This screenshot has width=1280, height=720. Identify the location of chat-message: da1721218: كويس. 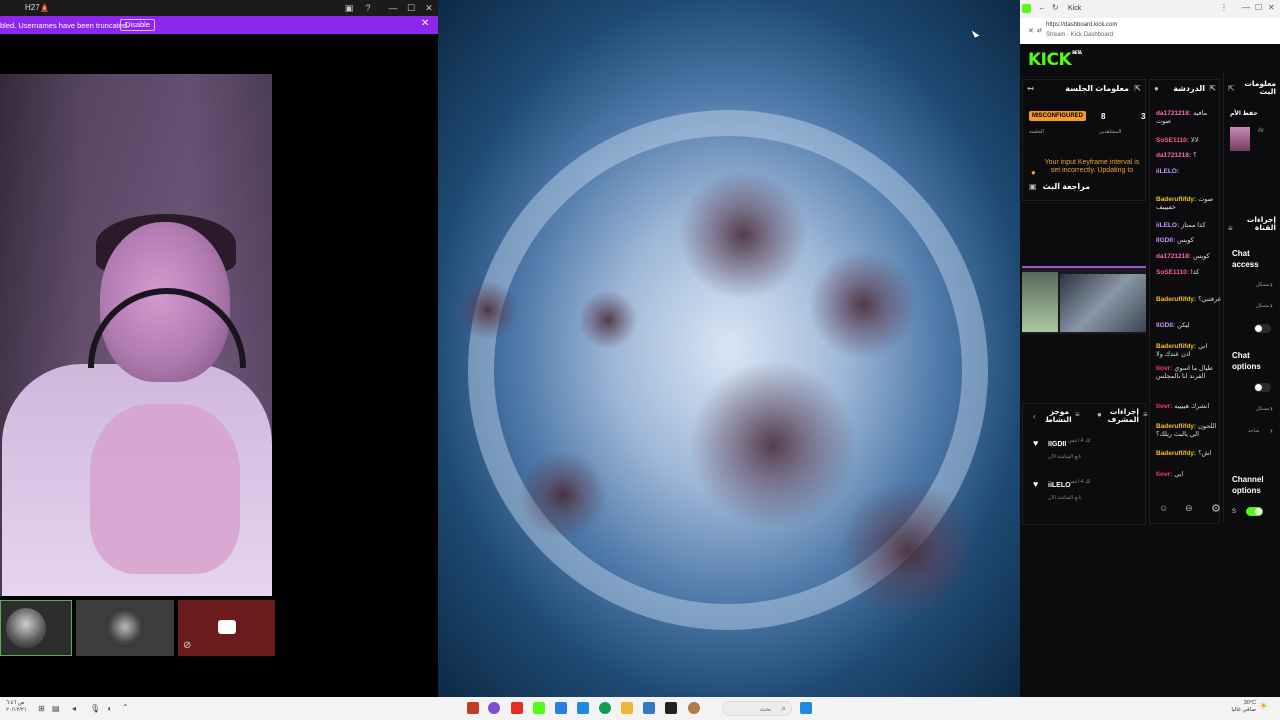
(1186, 257).